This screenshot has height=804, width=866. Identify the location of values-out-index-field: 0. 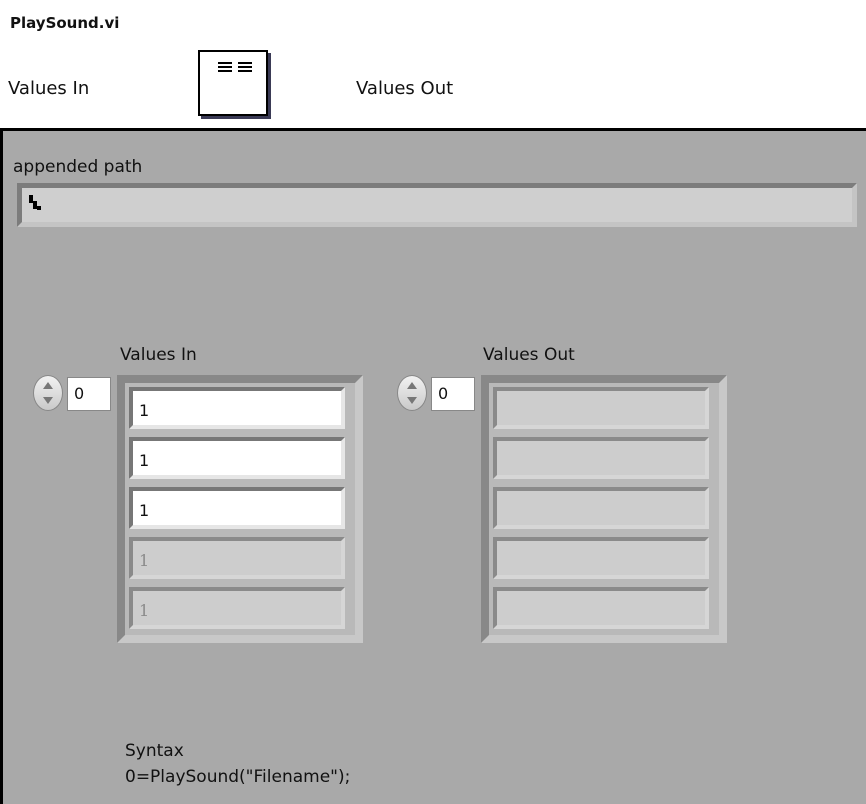
(453, 394).